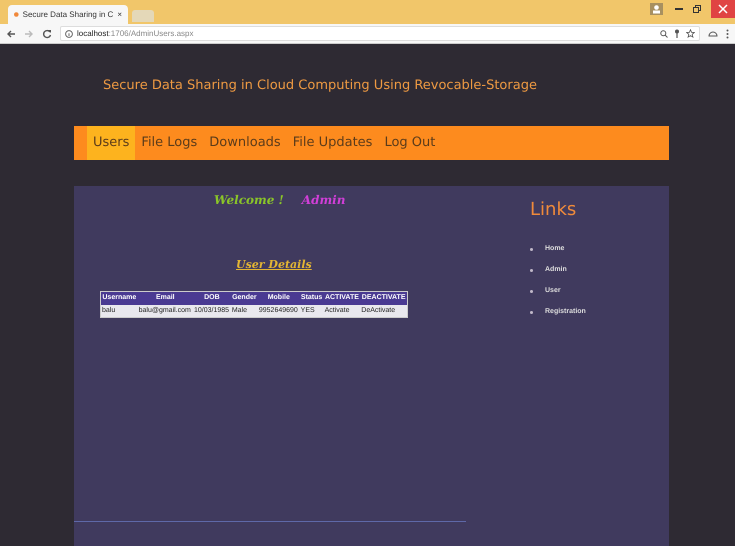 This screenshot has height=546, width=735. What do you see at coordinates (410, 143) in the screenshot?
I see `nav-link: Log Out` at bounding box center [410, 143].